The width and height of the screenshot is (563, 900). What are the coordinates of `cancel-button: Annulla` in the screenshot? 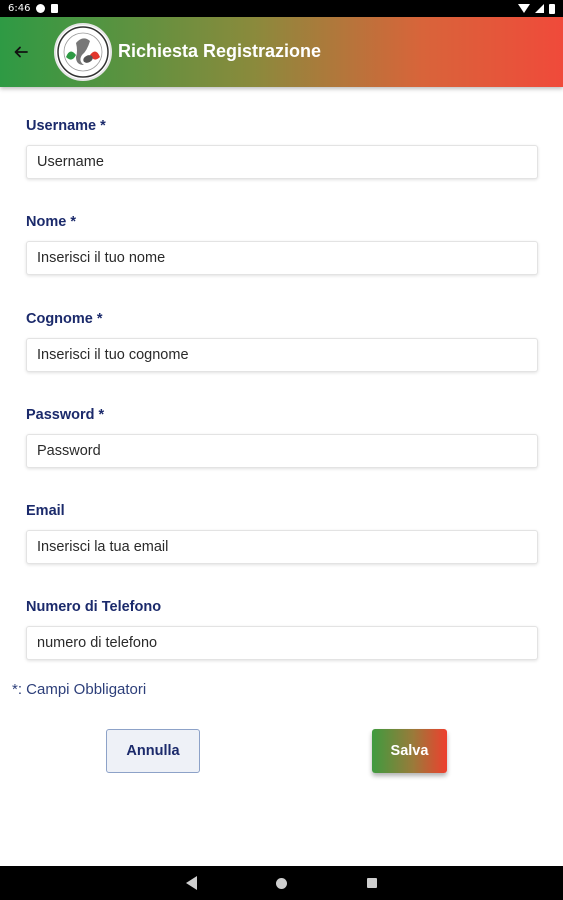 It's located at (153, 751).